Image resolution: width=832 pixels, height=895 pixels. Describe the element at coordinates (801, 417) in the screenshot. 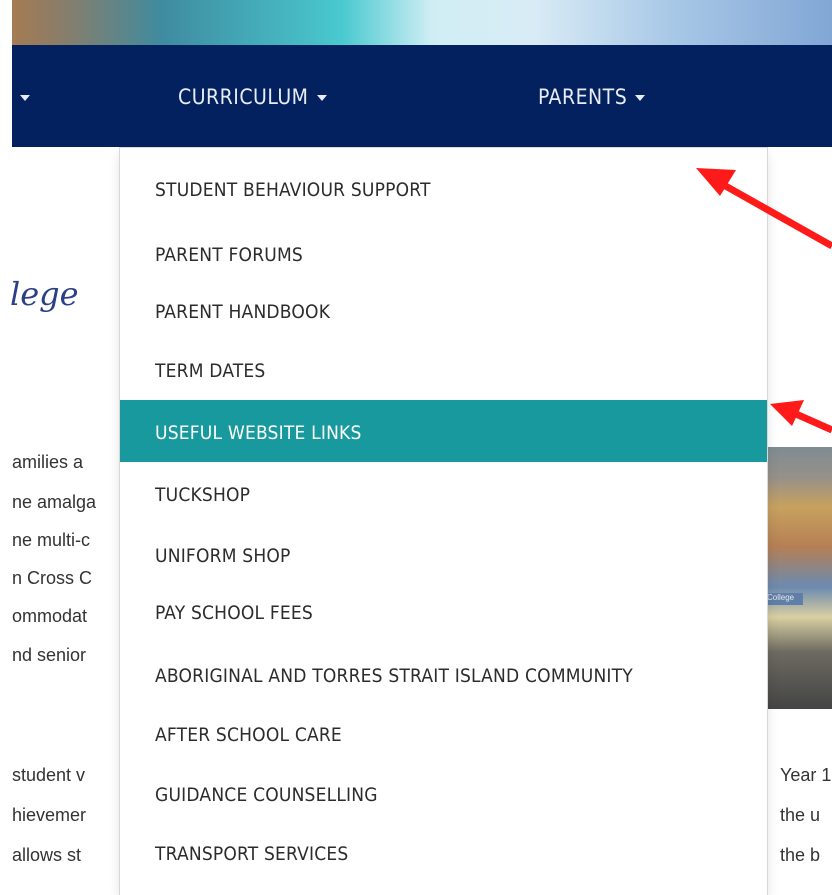

I see `red-arrow-icon` at that location.